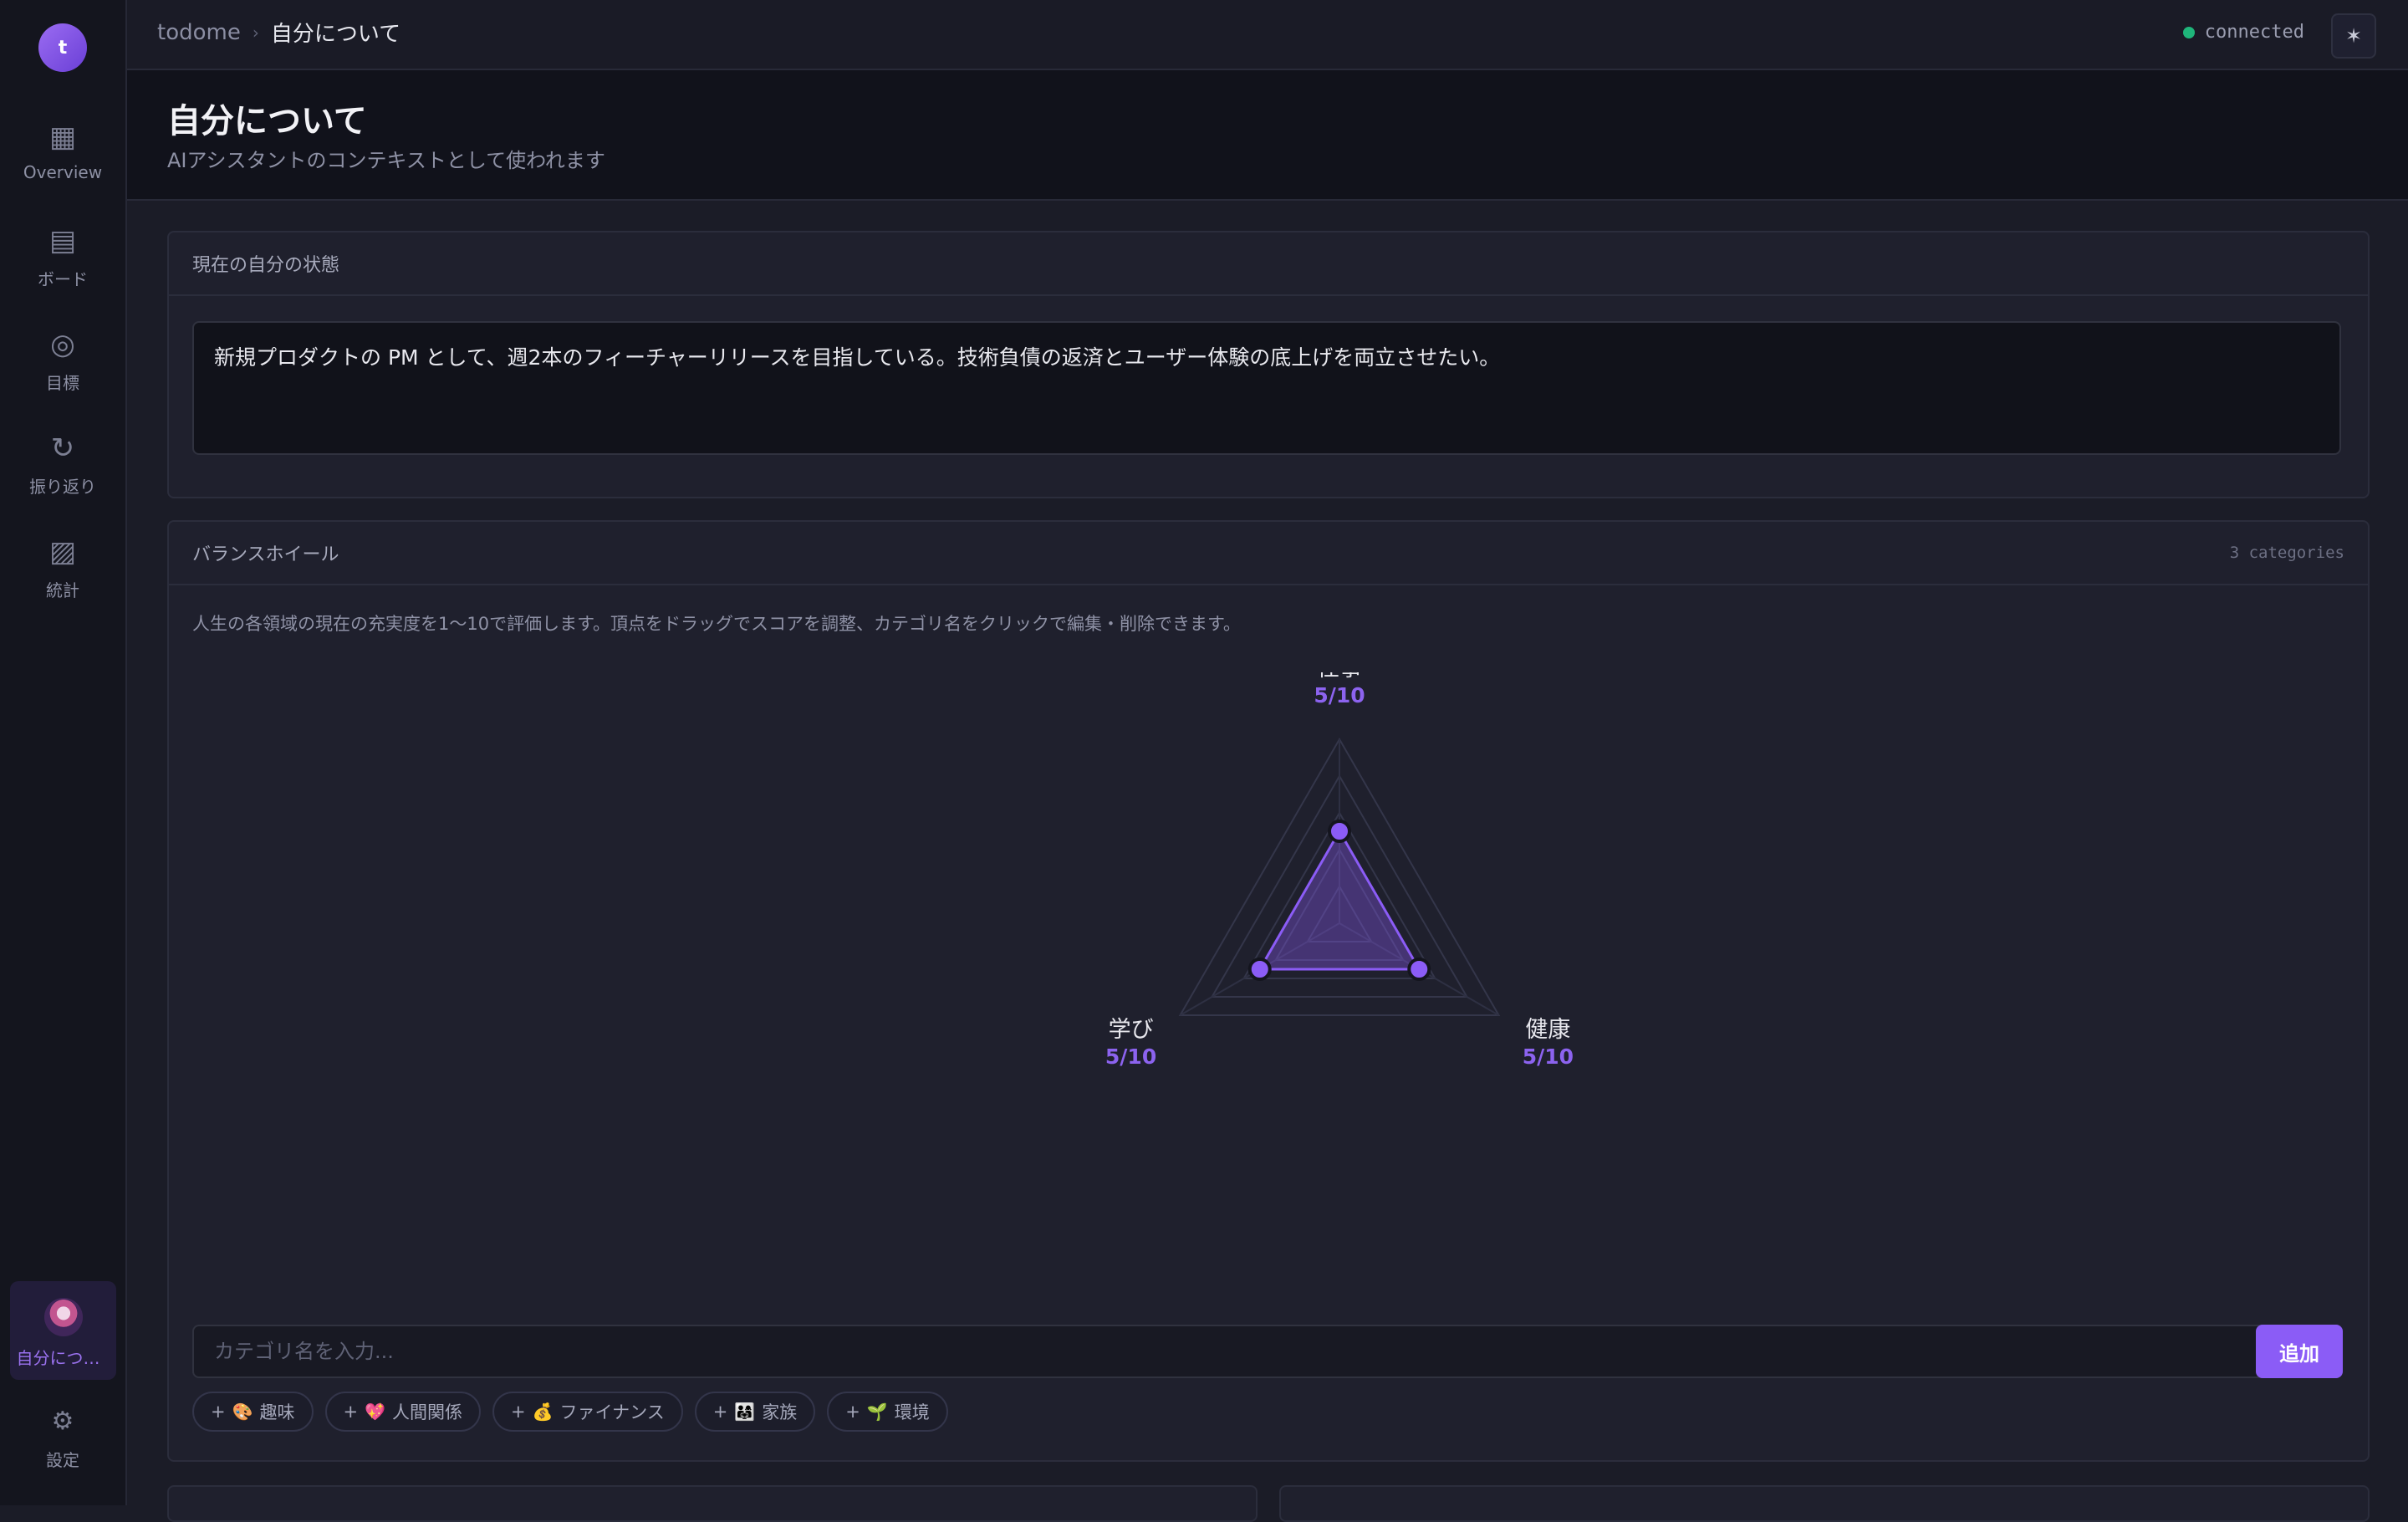 Image resolution: width=2408 pixels, height=1522 pixels. What do you see at coordinates (877, 1412) in the screenshot?
I see `seedling-icon: 🌱` at bounding box center [877, 1412].